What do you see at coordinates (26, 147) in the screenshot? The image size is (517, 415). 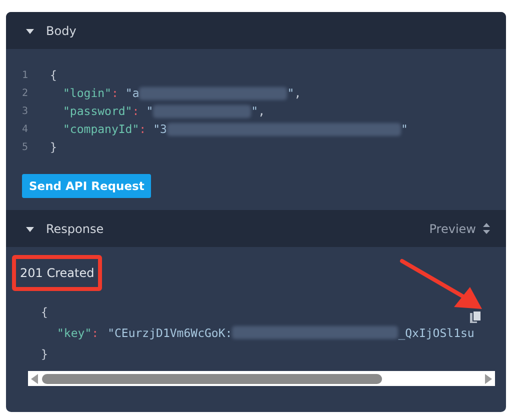 I see `line-number: 5` at bounding box center [26, 147].